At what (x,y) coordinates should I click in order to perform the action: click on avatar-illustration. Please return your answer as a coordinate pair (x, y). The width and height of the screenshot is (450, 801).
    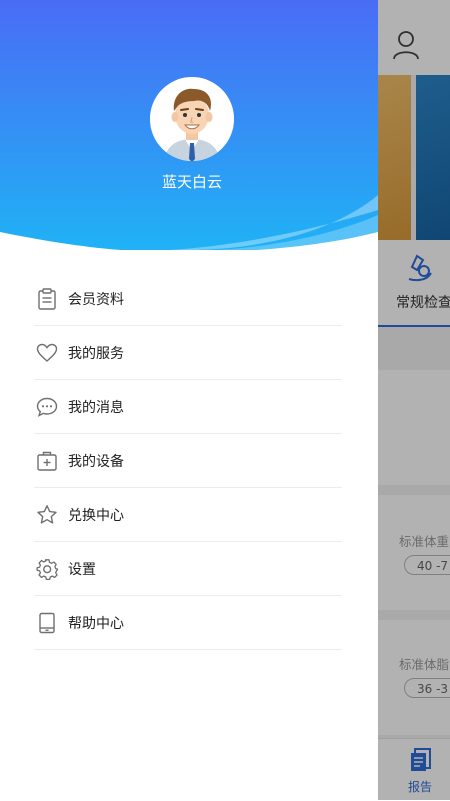
    Looking at the image, I should click on (192, 119).